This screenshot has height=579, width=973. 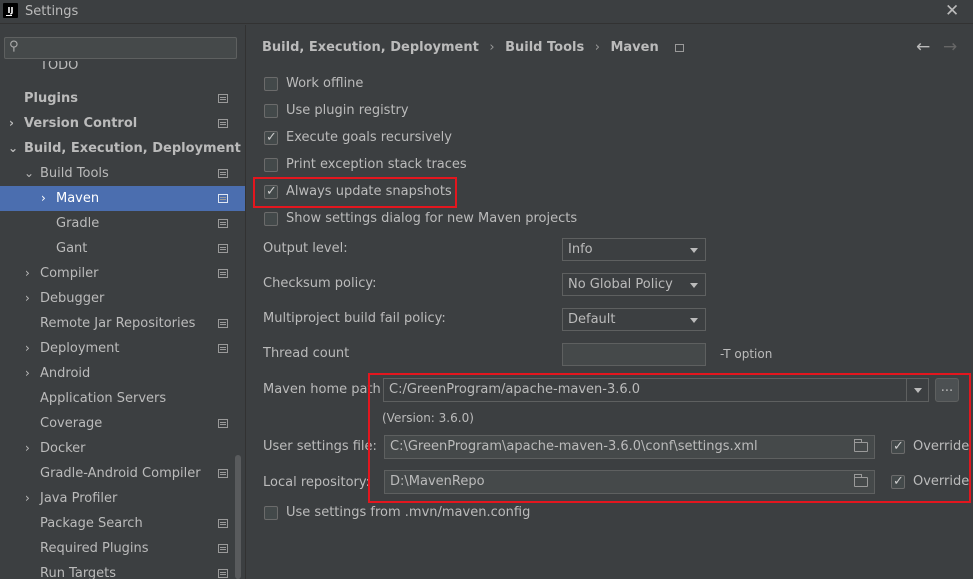 I want to click on work-offline-checkbox, so click(x=271, y=84).